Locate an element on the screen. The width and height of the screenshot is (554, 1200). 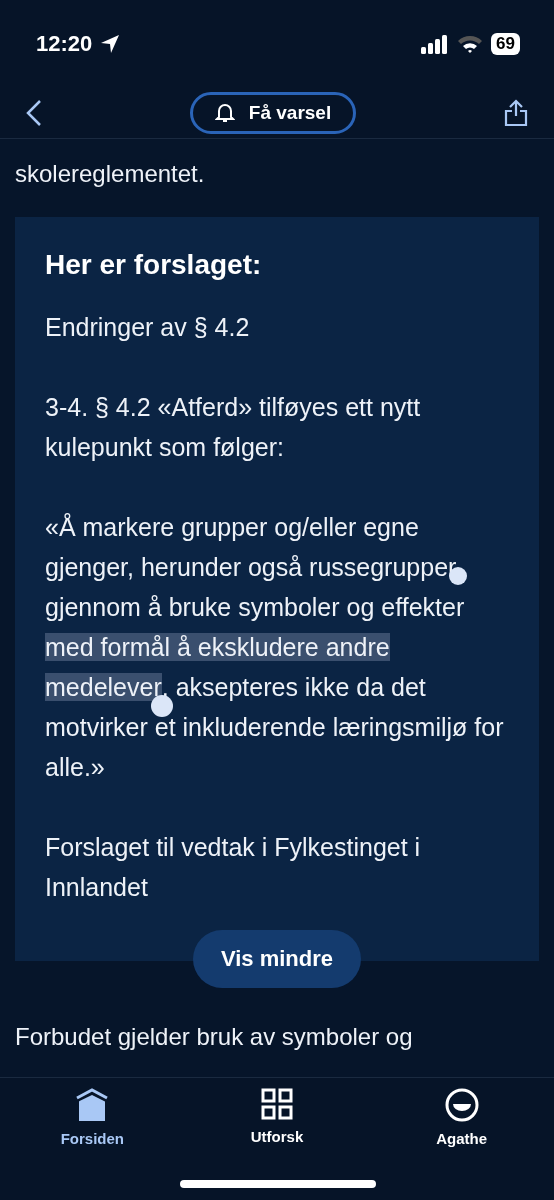
bell-icon is located at coordinates (224, 113).